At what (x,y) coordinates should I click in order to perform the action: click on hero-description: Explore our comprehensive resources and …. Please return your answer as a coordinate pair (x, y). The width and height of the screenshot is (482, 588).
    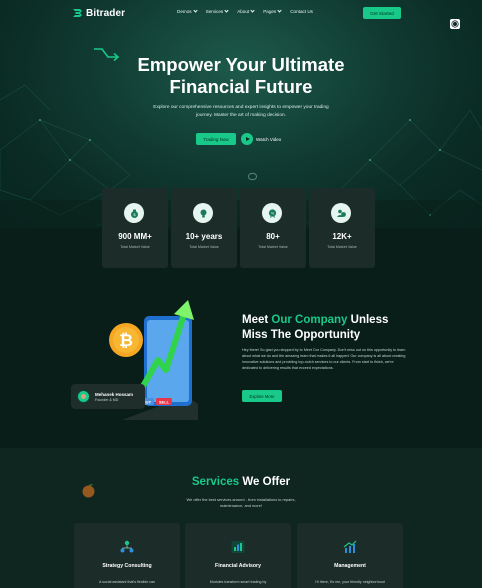
    Looking at the image, I should click on (241, 111).